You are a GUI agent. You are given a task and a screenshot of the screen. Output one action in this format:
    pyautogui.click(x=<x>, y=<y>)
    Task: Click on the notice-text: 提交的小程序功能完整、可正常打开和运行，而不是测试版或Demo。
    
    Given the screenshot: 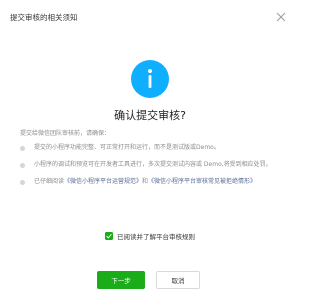 What is the action you would take?
    pyautogui.click(x=127, y=147)
    